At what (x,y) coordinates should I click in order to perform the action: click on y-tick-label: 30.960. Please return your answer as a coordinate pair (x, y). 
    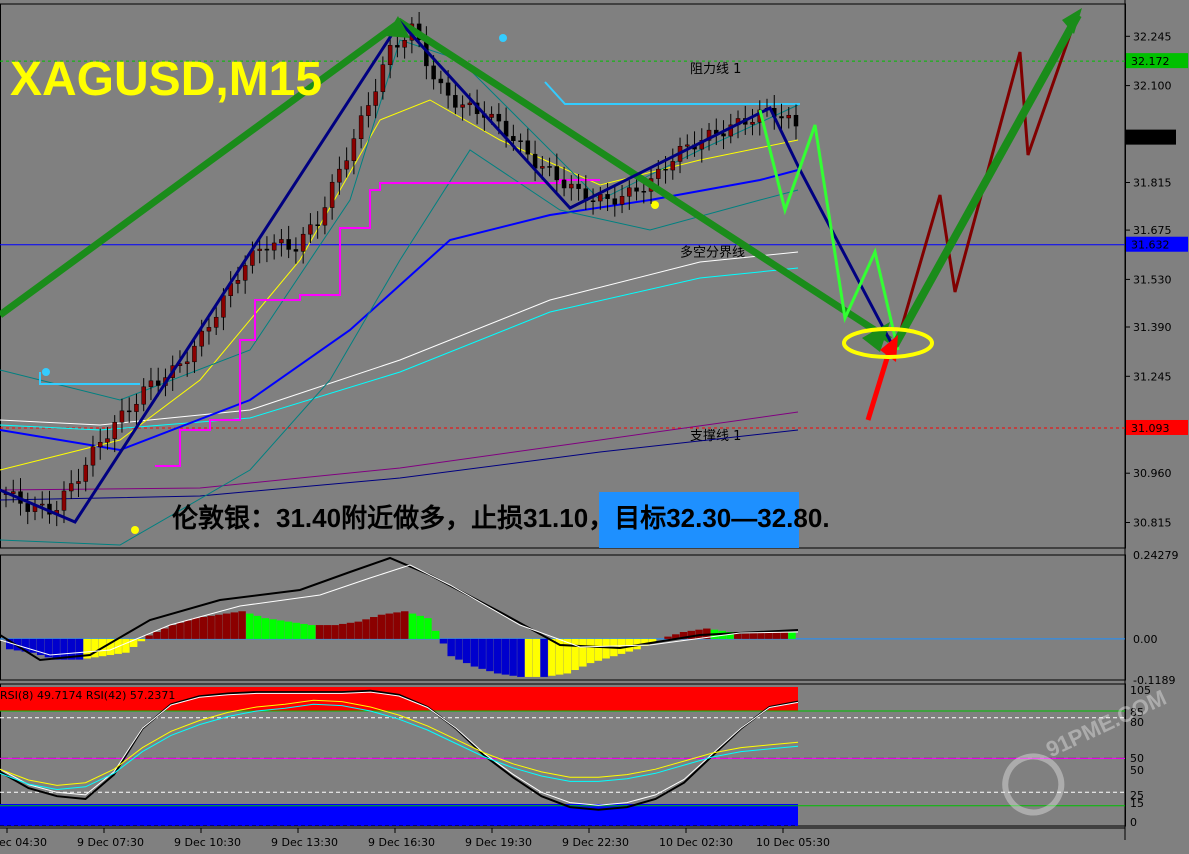
    Looking at the image, I should click on (1152, 473).